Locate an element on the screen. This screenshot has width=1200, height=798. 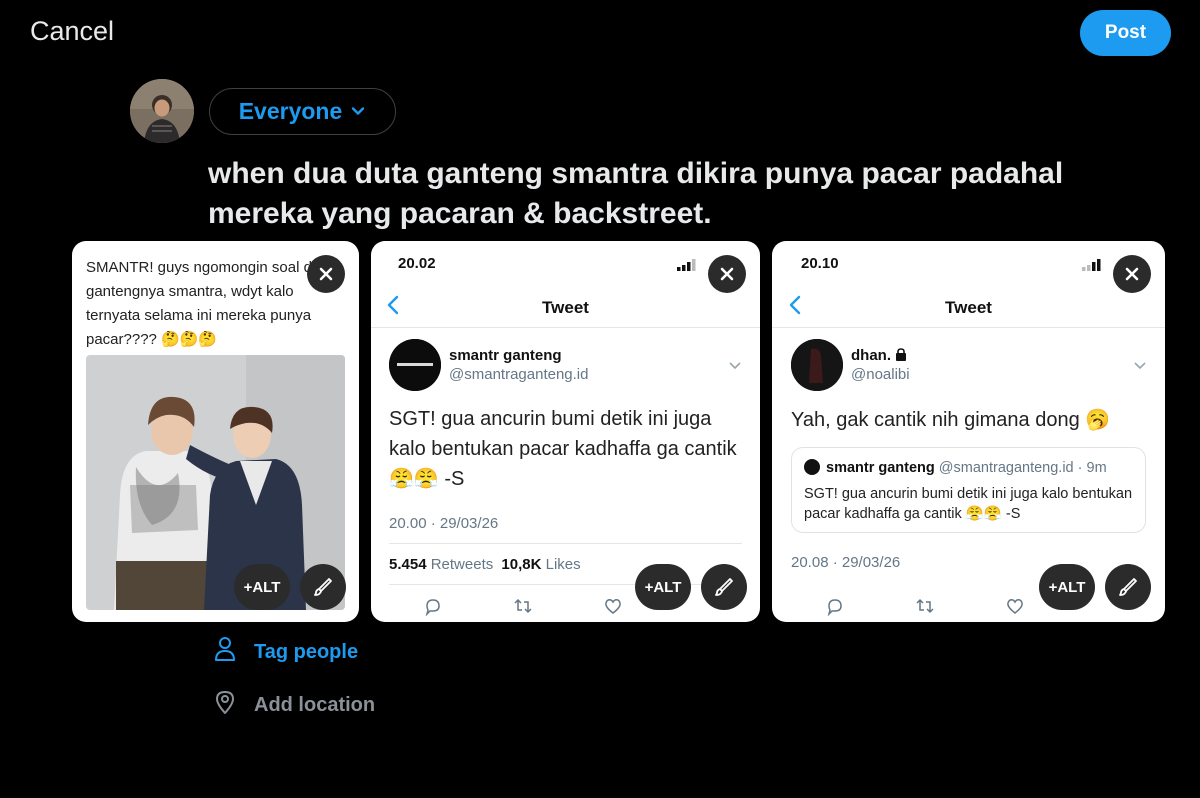
avatar is located at coordinates (162, 111).